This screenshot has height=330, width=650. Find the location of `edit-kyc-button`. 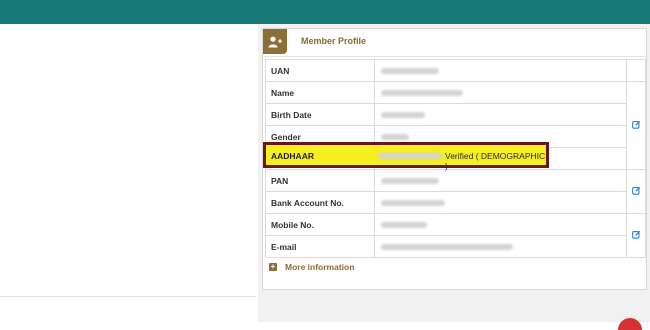

edit-kyc-button is located at coordinates (636, 191).